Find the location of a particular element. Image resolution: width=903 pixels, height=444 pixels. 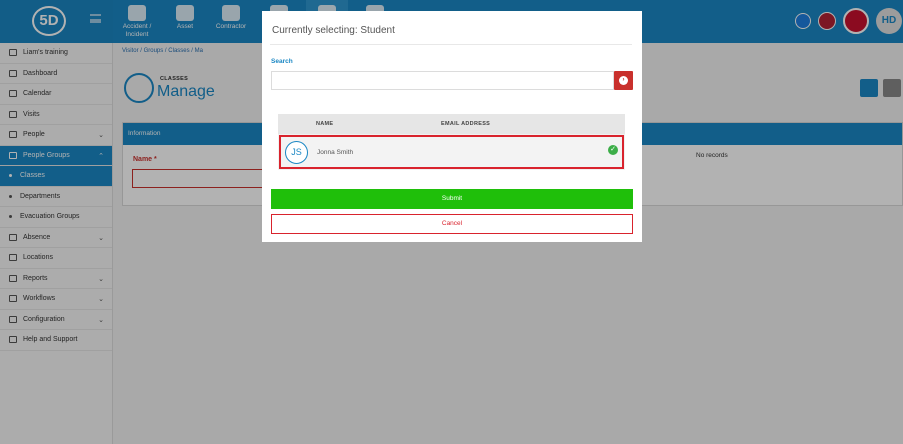

search-input is located at coordinates (442, 80).